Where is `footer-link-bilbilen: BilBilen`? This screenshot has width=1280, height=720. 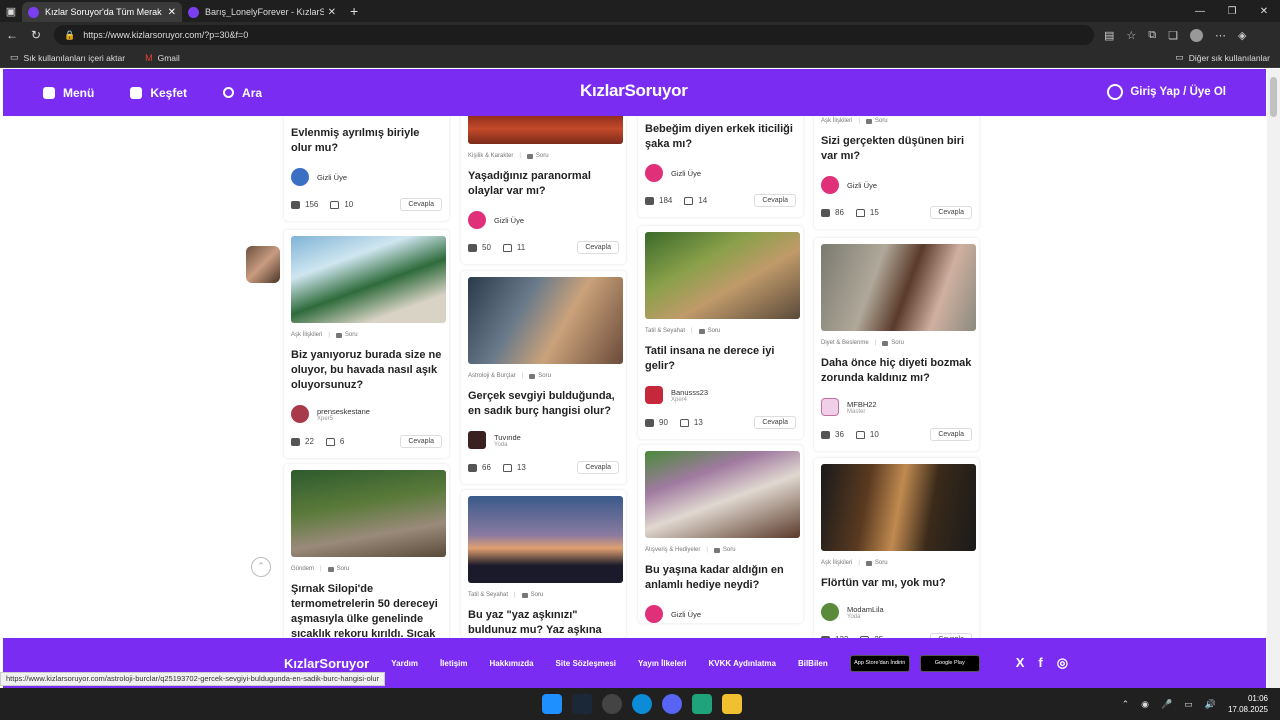
footer-link-bilbilen: BilBilen is located at coordinates (813, 663).